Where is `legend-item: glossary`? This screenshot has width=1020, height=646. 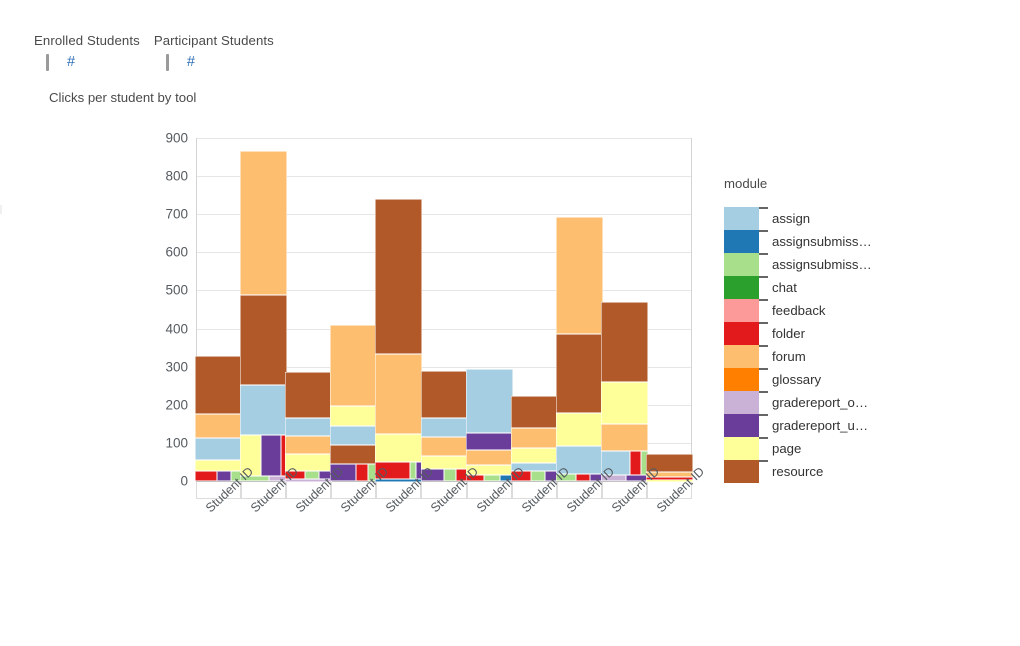
legend-item: glossary is located at coordinates (798, 379).